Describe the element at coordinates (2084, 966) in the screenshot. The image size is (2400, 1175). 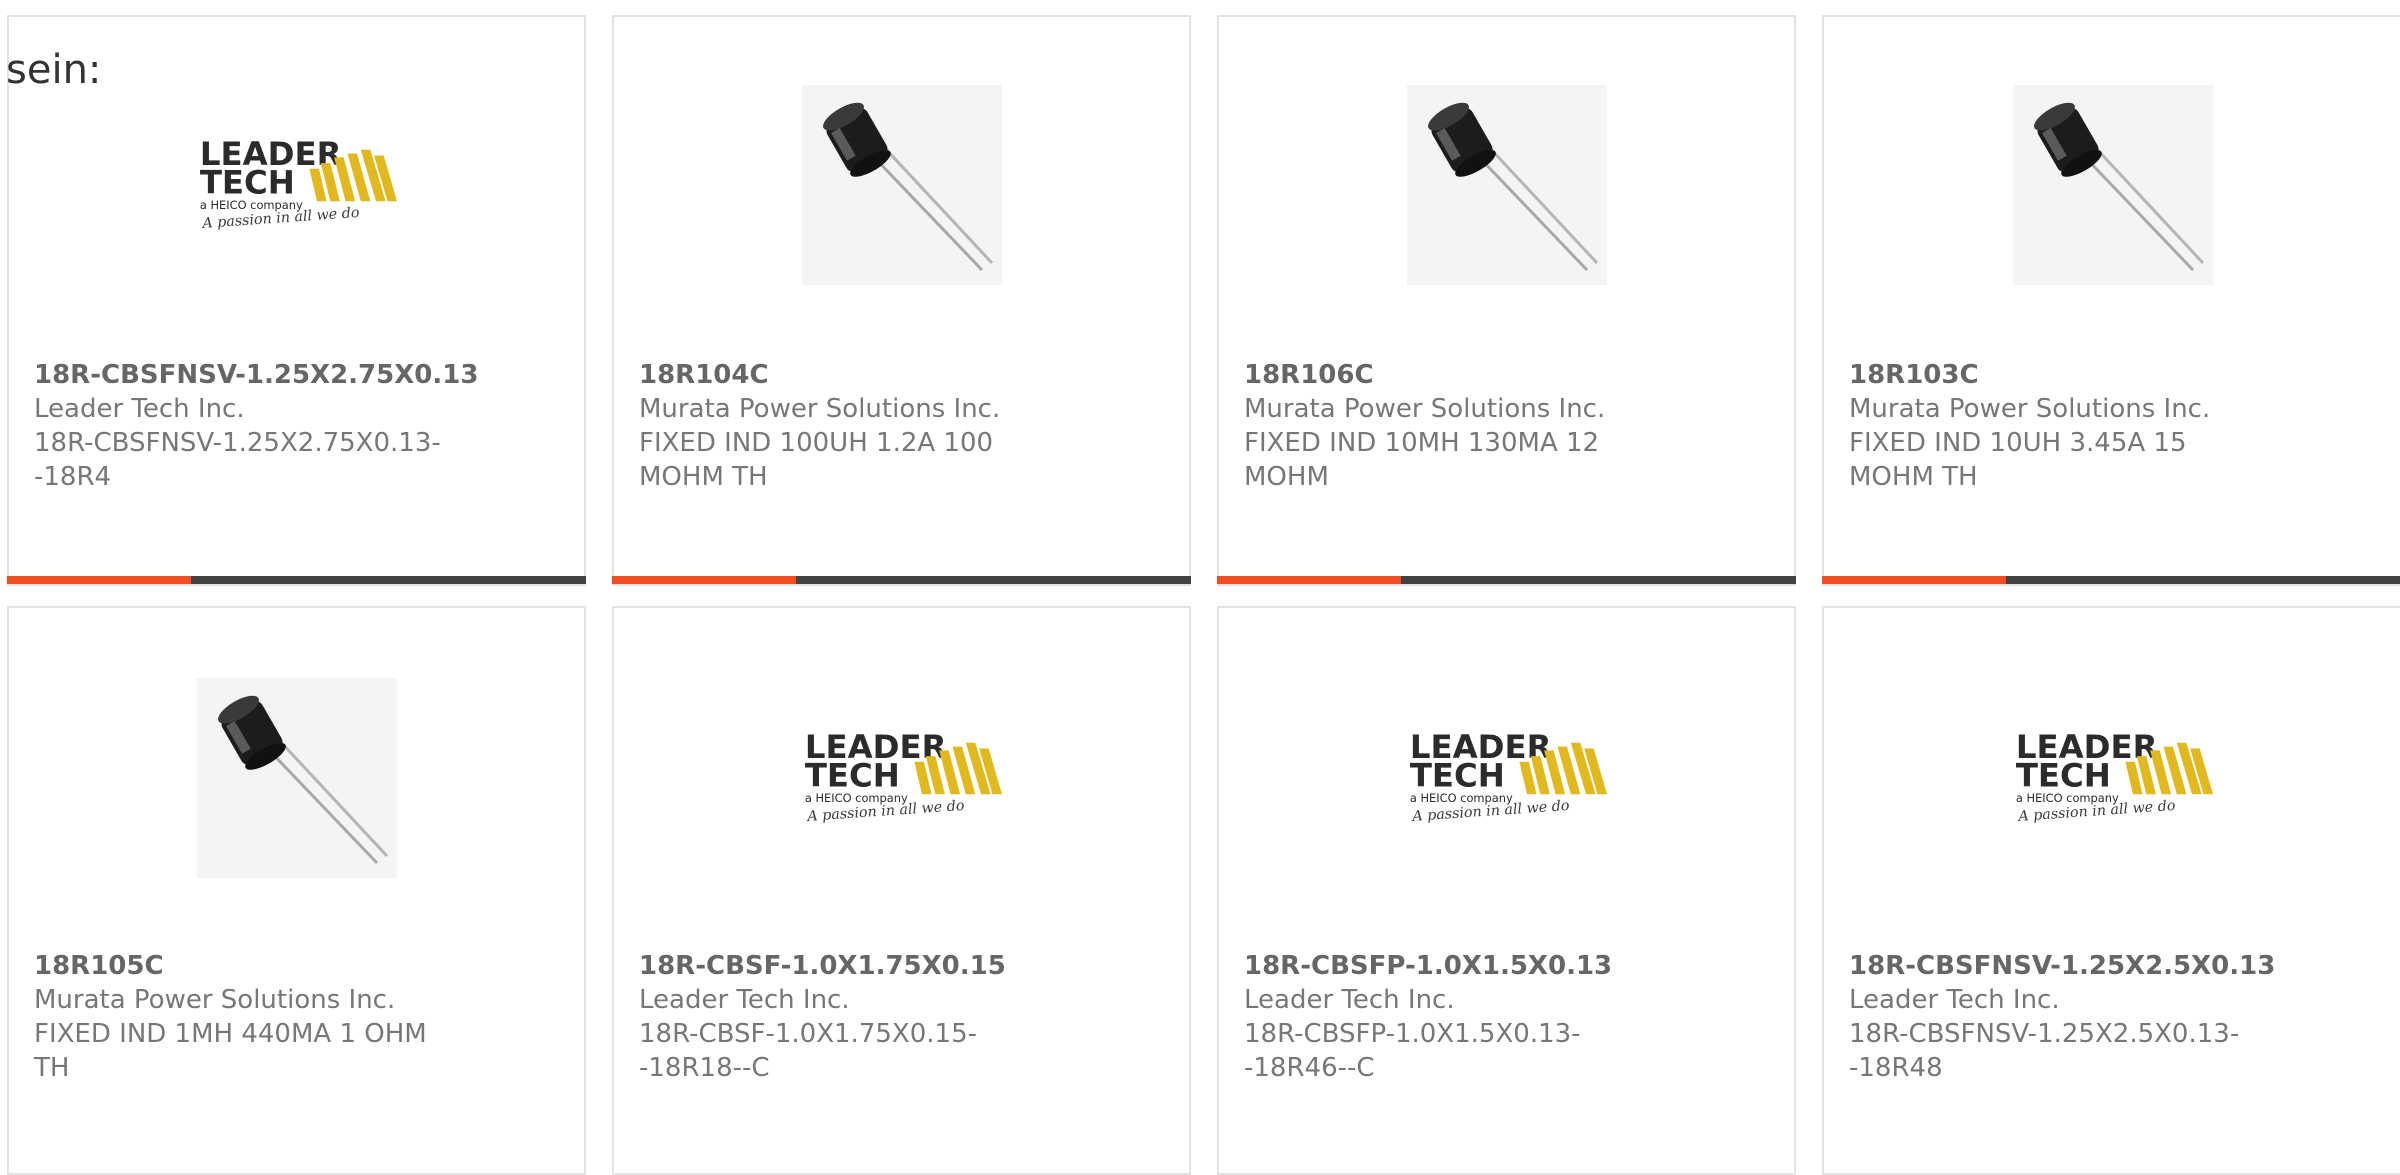
I see `part-number: 18R-CBSFNSV-1.25X2.5X0.13` at that location.